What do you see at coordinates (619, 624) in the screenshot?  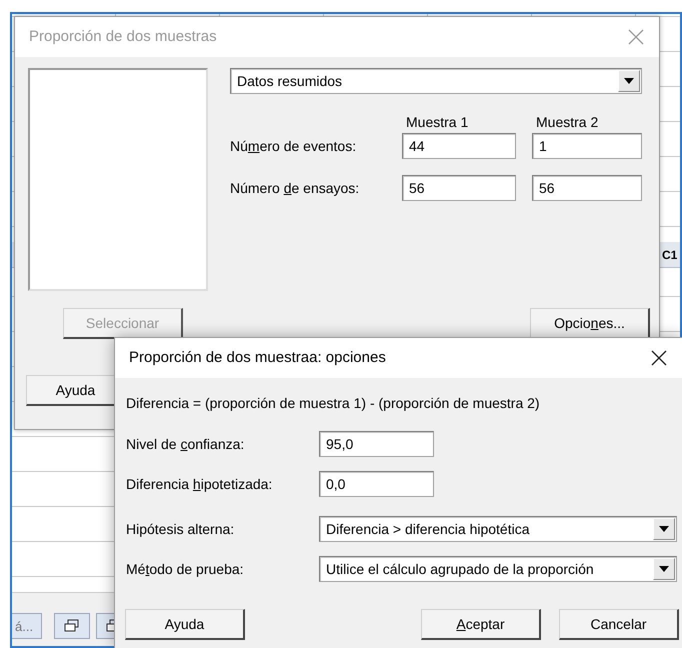 I see `button: Cancelar` at bounding box center [619, 624].